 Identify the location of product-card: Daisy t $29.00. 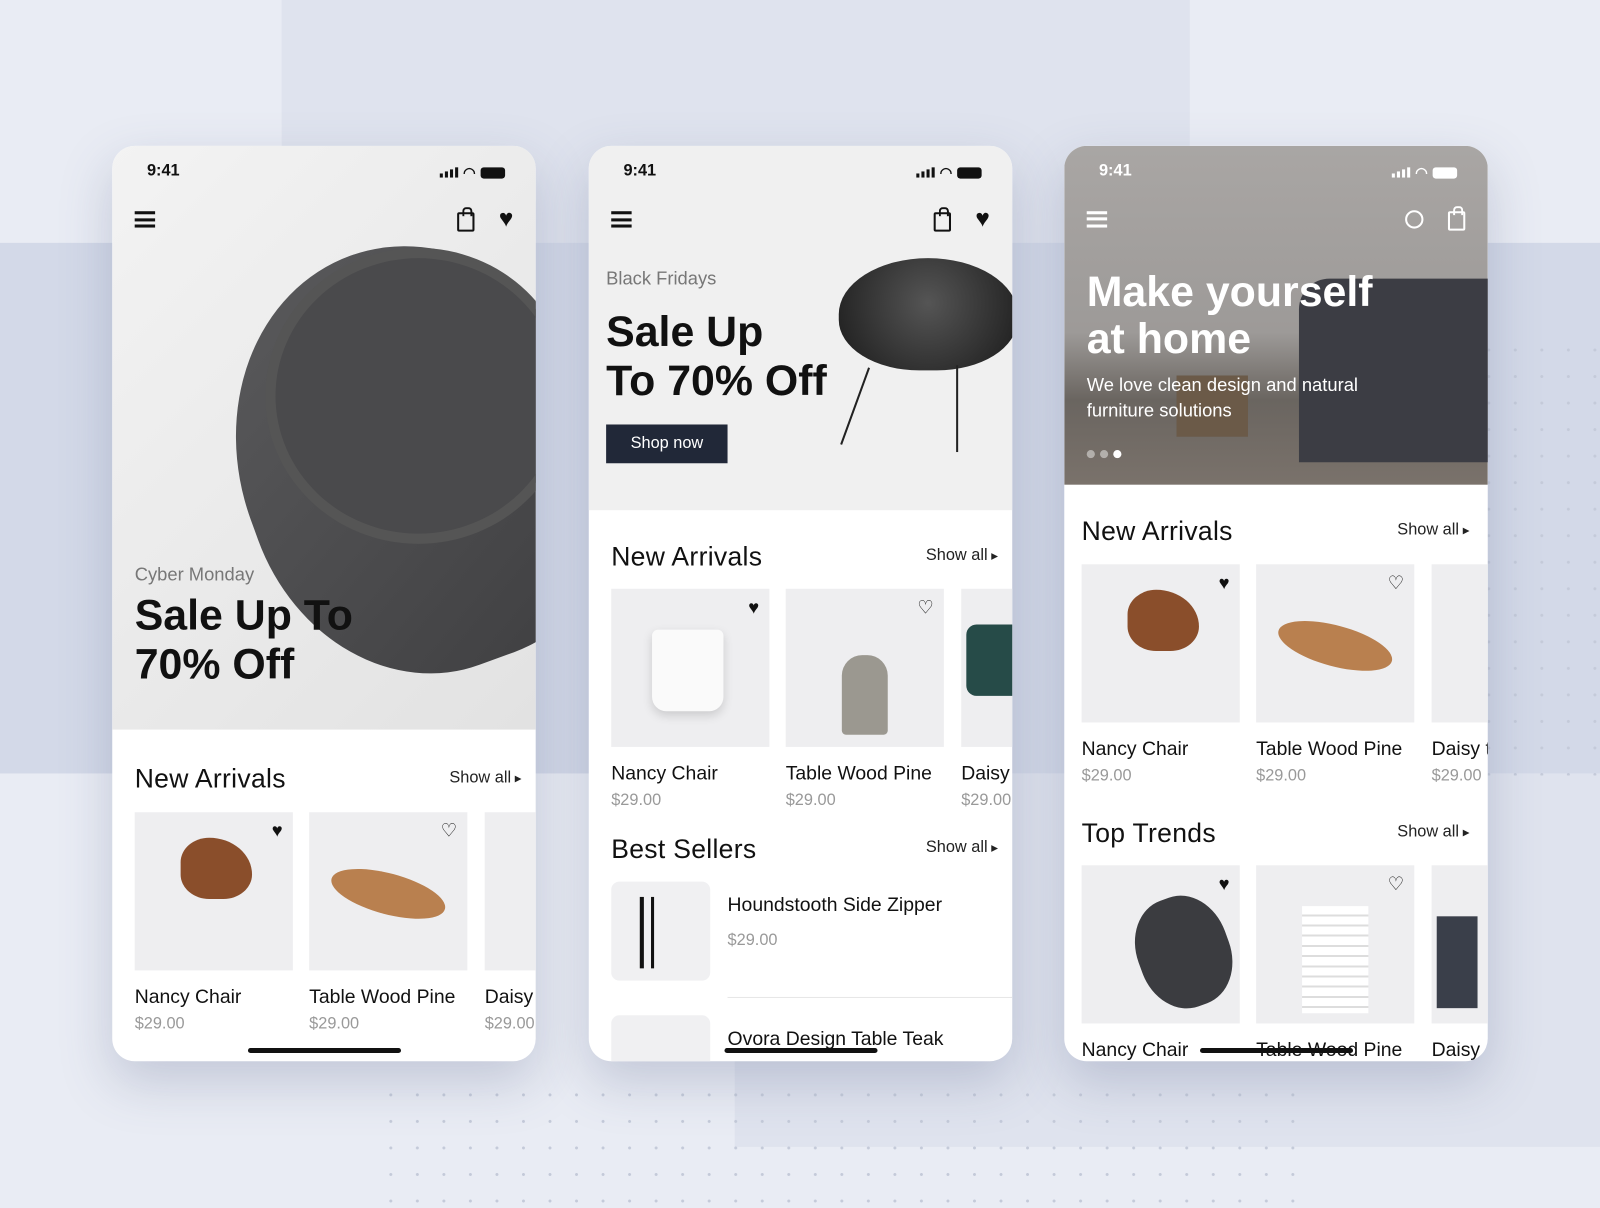
(1459, 674).